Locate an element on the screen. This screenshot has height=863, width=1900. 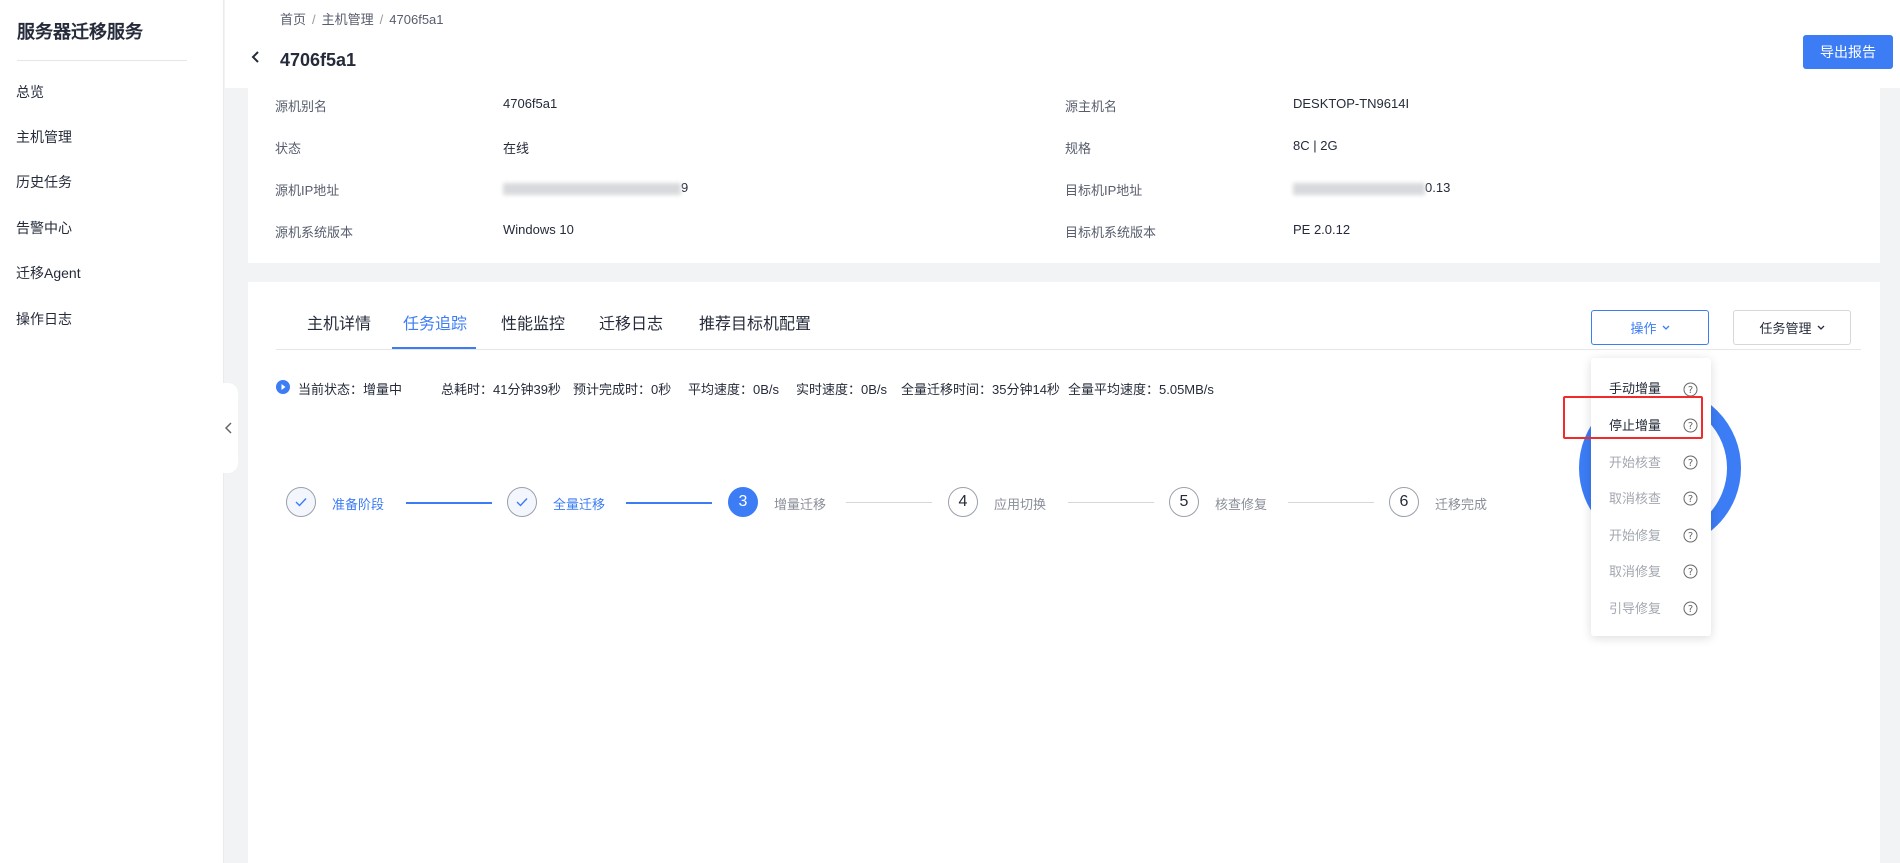
source-os-value: Windows 10 is located at coordinates (538, 229).